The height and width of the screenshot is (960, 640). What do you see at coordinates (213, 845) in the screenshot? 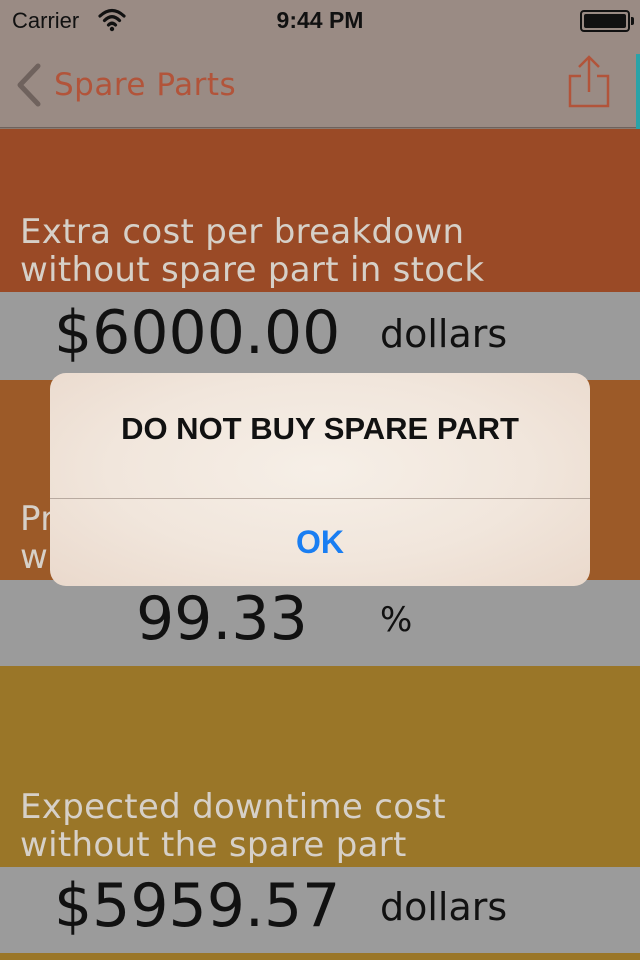
I see `label-line: without the spare part` at bounding box center [213, 845].